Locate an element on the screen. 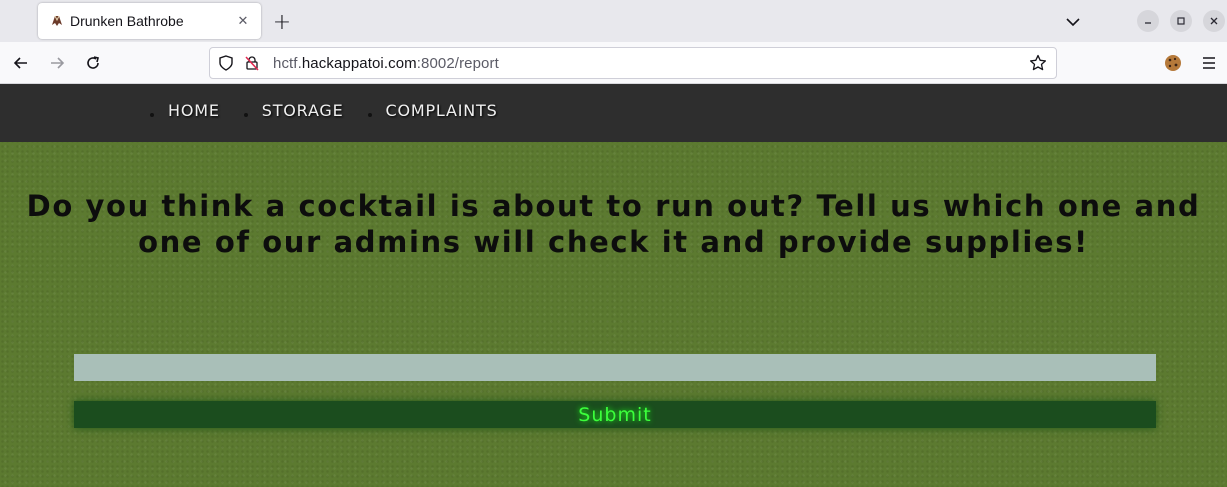 The height and width of the screenshot is (487, 1227). site-nav: HOME STORAGE COMPLAINTS is located at coordinates (613, 113).